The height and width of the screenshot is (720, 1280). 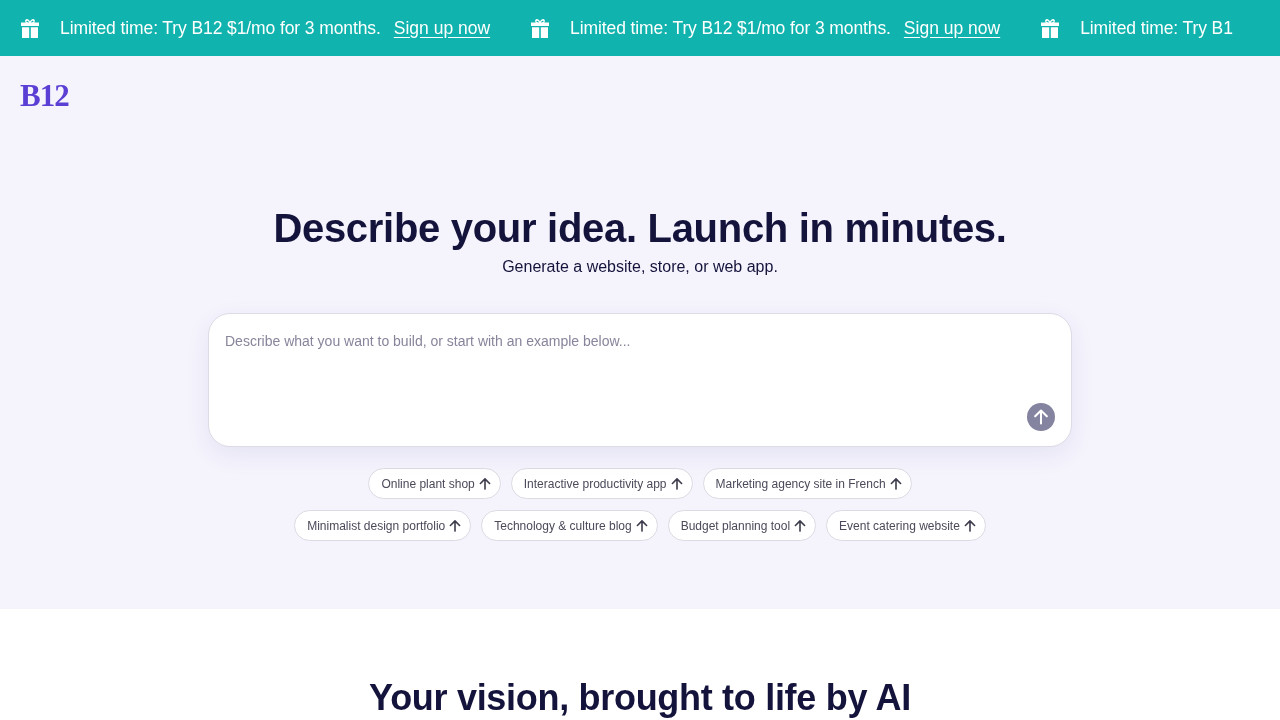 I want to click on section-title: Your vision, brought to life by AI, so click(x=640, y=698).